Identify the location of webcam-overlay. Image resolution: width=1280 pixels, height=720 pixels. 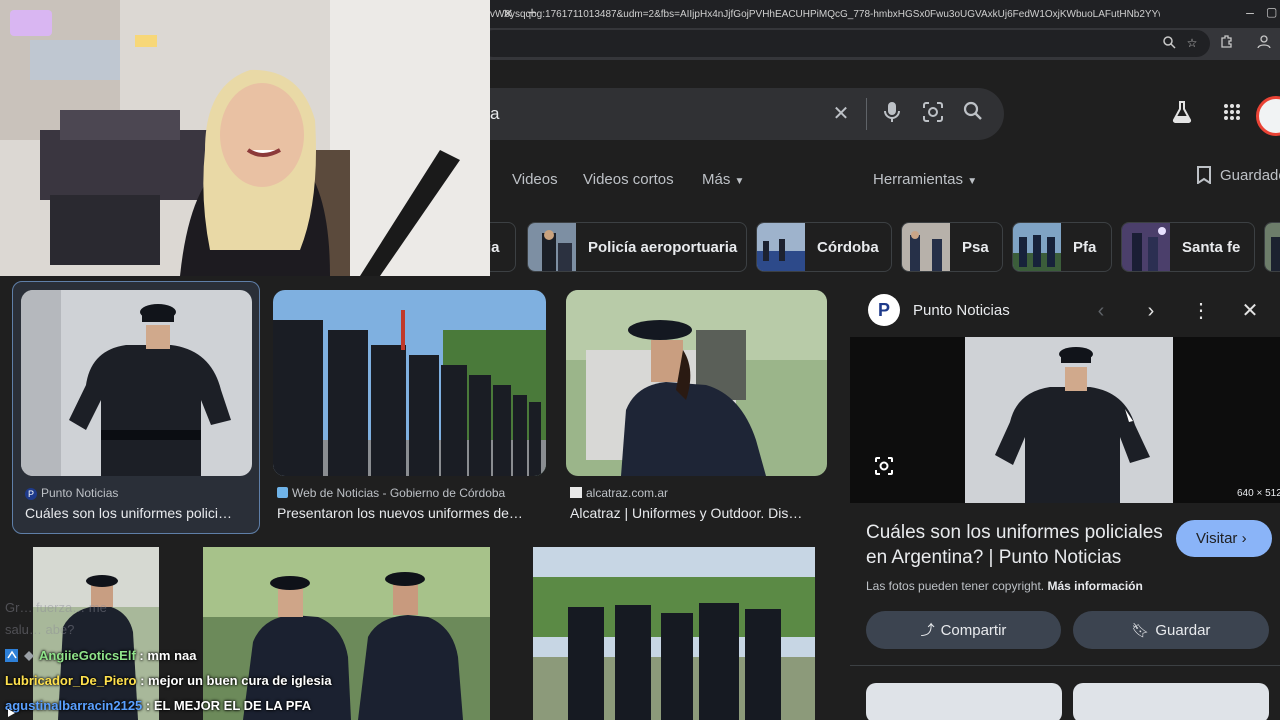
(245, 138).